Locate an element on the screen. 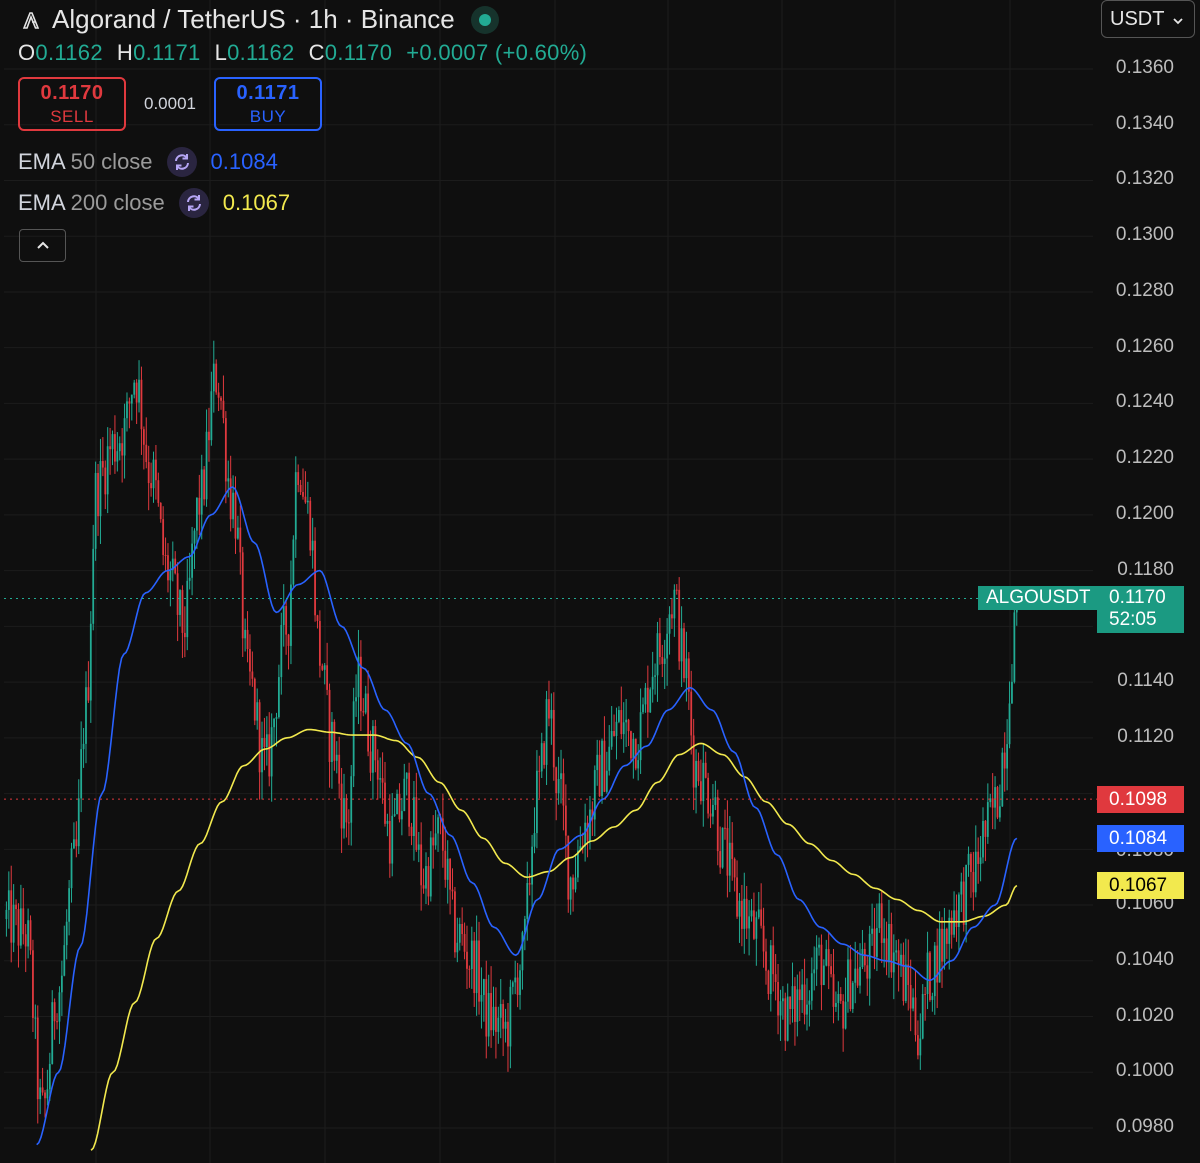  indicator-ema-200: EMA 200 close 0.1067 is located at coordinates (154, 203).